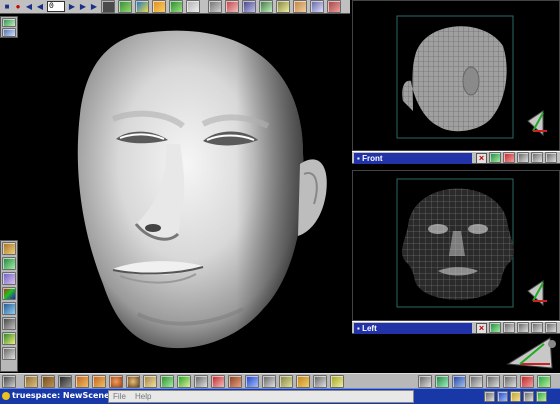 This screenshot has height=404, width=560. I want to click on frame-number-input: 0, so click(56, 6).